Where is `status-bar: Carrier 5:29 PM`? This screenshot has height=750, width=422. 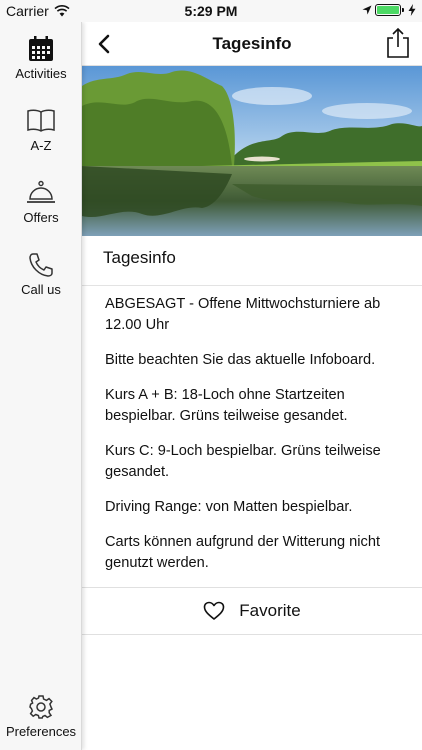
status-bar: Carrier 5:29 PM is located at coordinates (211, 11).